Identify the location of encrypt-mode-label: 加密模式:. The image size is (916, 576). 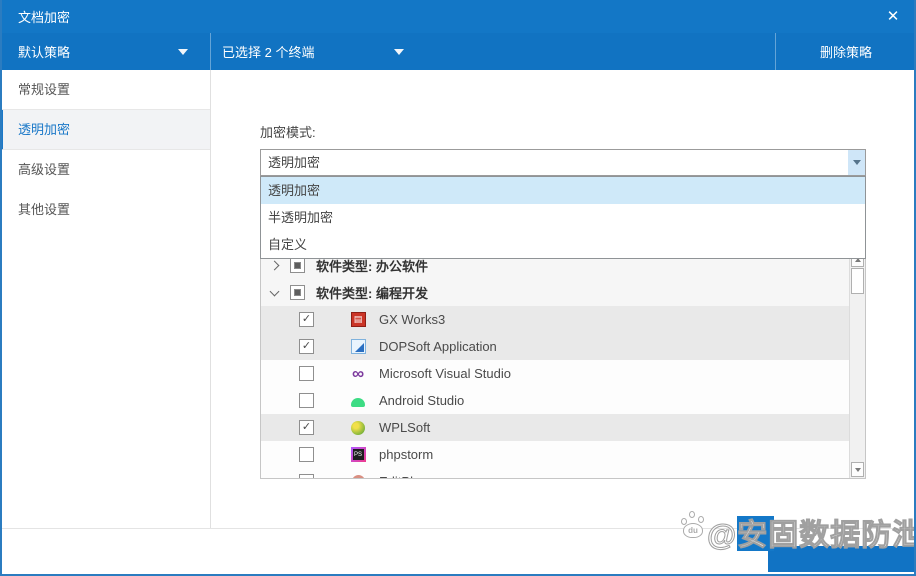
(288, 132).